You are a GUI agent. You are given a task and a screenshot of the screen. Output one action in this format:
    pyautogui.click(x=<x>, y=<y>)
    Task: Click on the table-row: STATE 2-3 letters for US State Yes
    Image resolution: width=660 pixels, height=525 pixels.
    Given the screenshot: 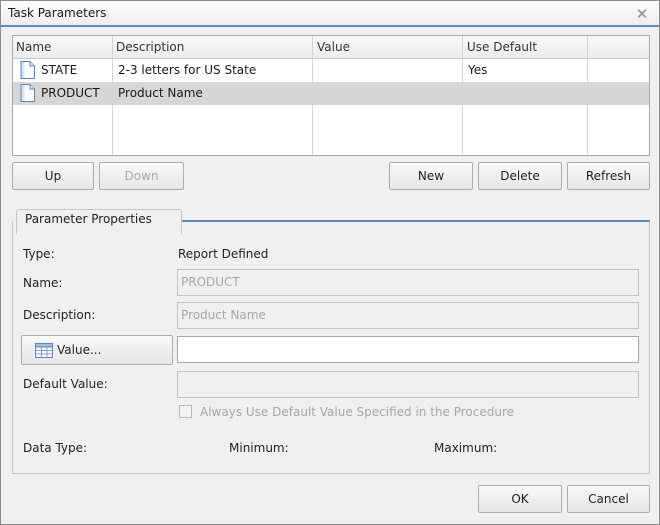 What is the action you would take?
    pyautogui.click(x=331, y=70)
    